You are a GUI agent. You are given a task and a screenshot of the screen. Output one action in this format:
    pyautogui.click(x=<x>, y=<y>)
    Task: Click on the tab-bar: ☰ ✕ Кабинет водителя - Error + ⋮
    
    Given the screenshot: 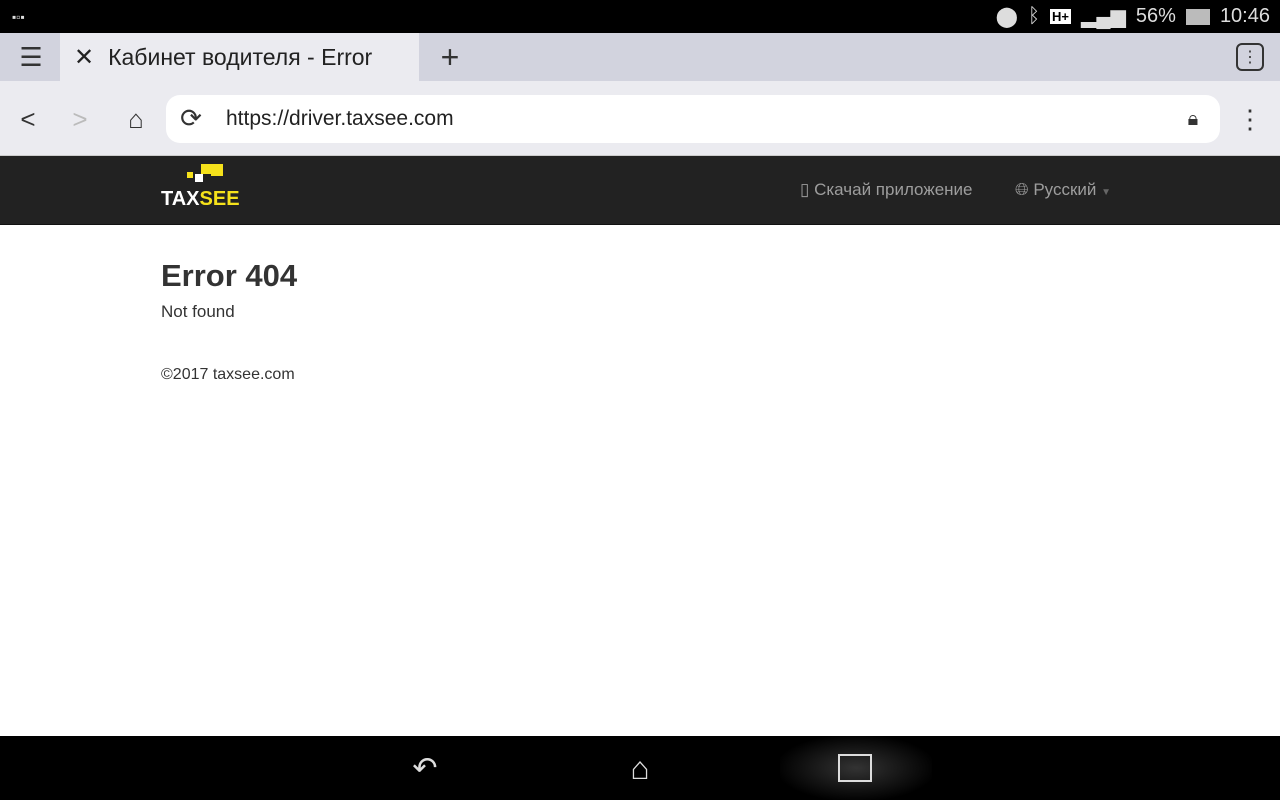 What is the action you would take?
    pyautogui.click(x=640, y=57)
    